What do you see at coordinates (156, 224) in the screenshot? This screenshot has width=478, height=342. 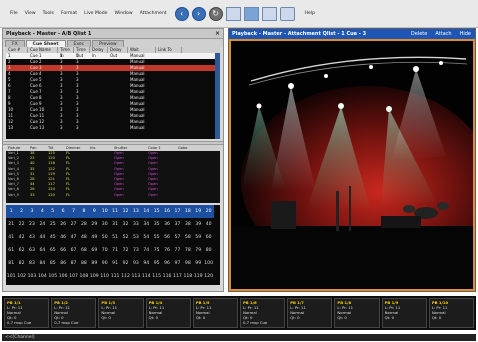 I see `channel-cell: 35` at bounding box center [156, 224].